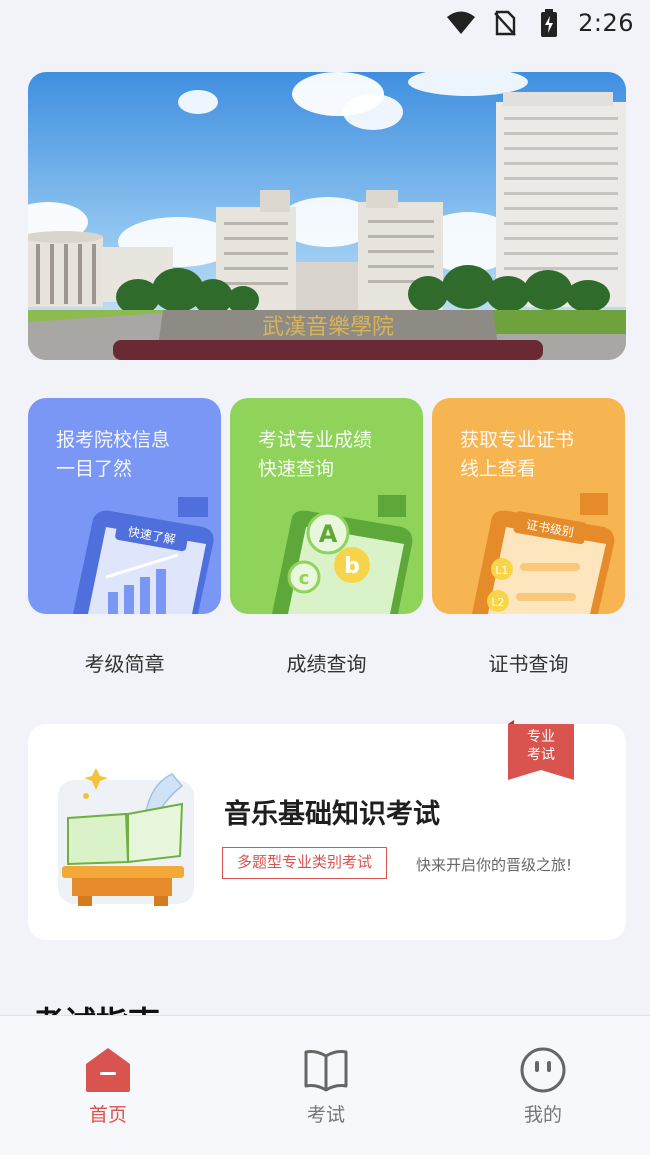 This screenshot has width=650, height=1155. Describe the element at coordinates (541, 755) in the screenshot. I see `ribbon-line2: 考试` at that location.